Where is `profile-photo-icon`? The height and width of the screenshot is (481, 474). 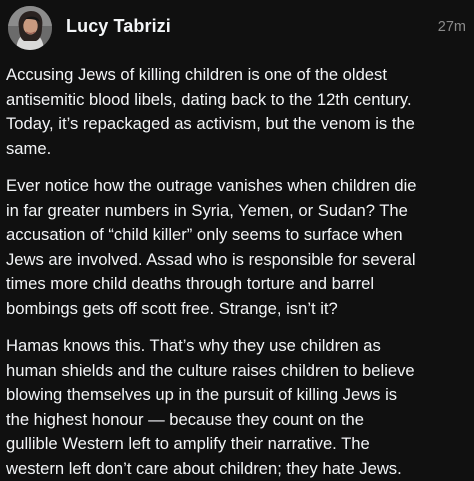
profile-photo-icon is located at coordinates (30, 28).